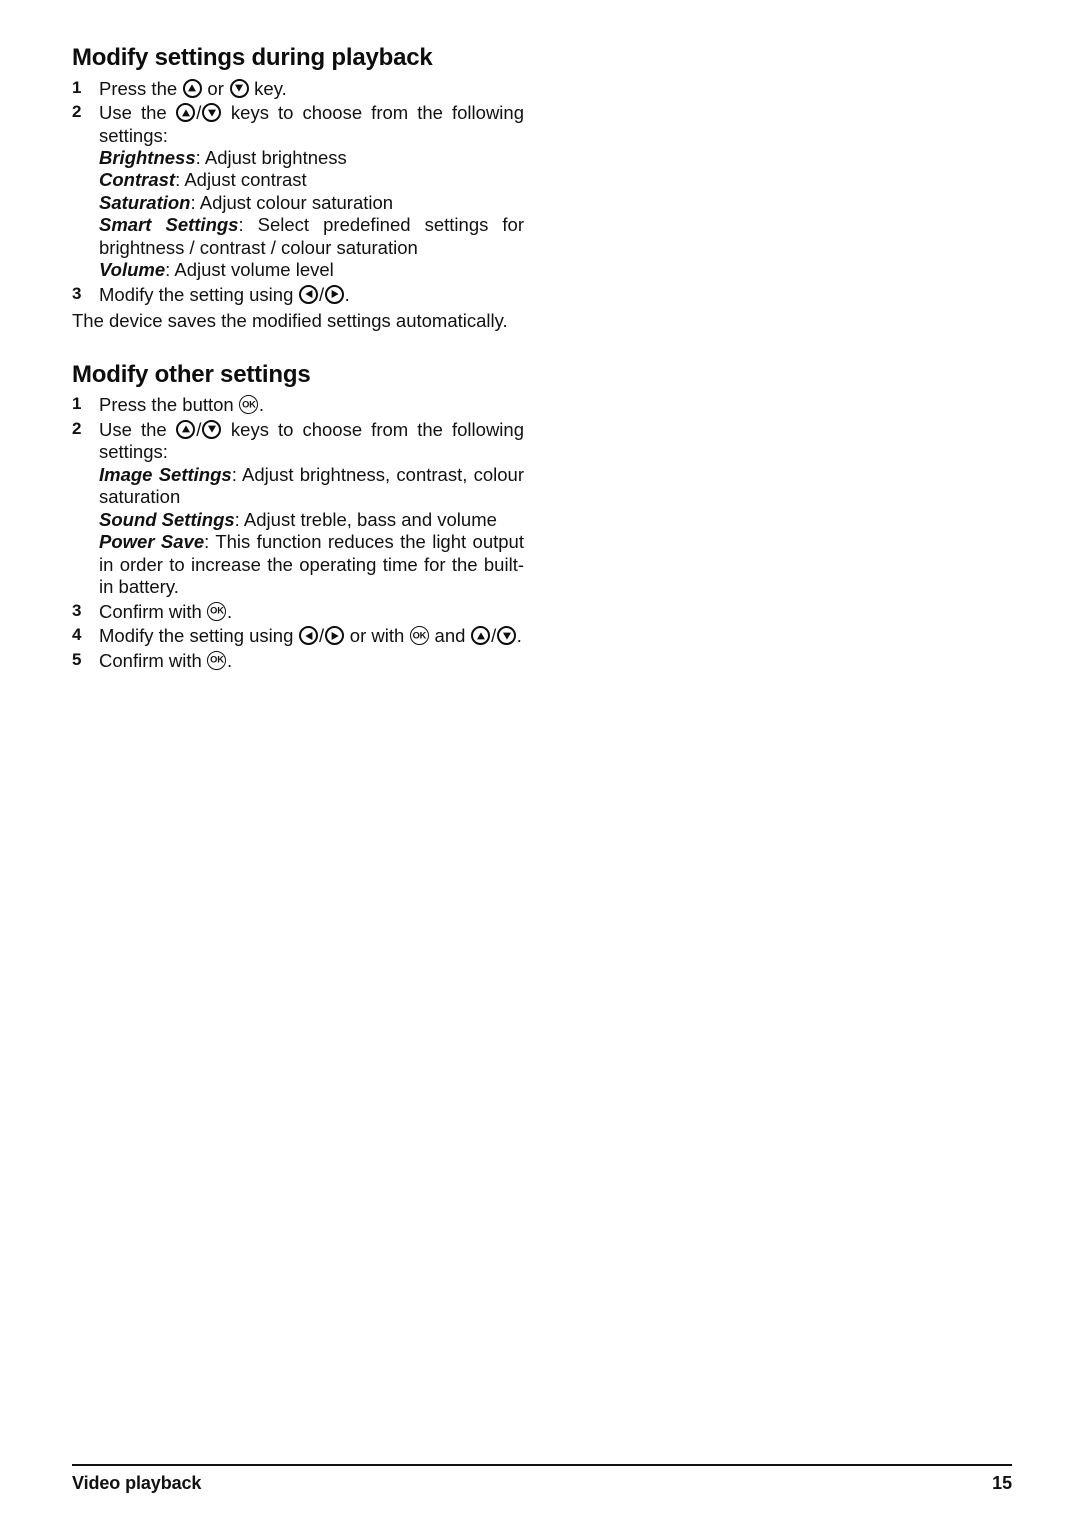  Describe the element at coordinates (271, 157) in the screenshot. I see `setting-description: : Adjust brightness` at that location.